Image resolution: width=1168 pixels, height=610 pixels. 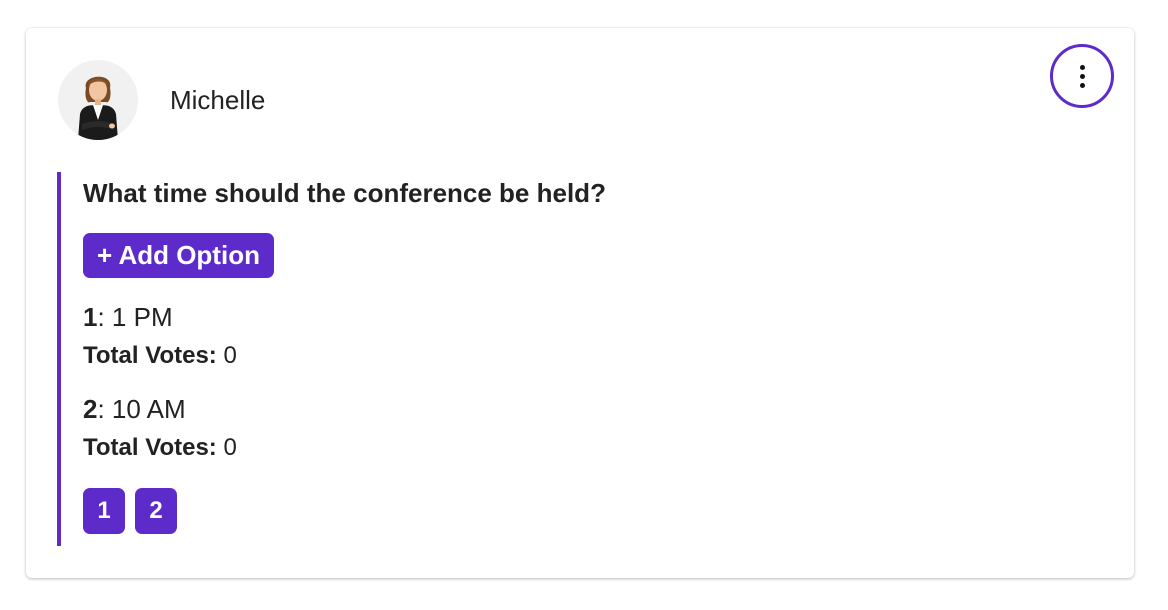 I want to click on avatar, so click(x=98, y=100).